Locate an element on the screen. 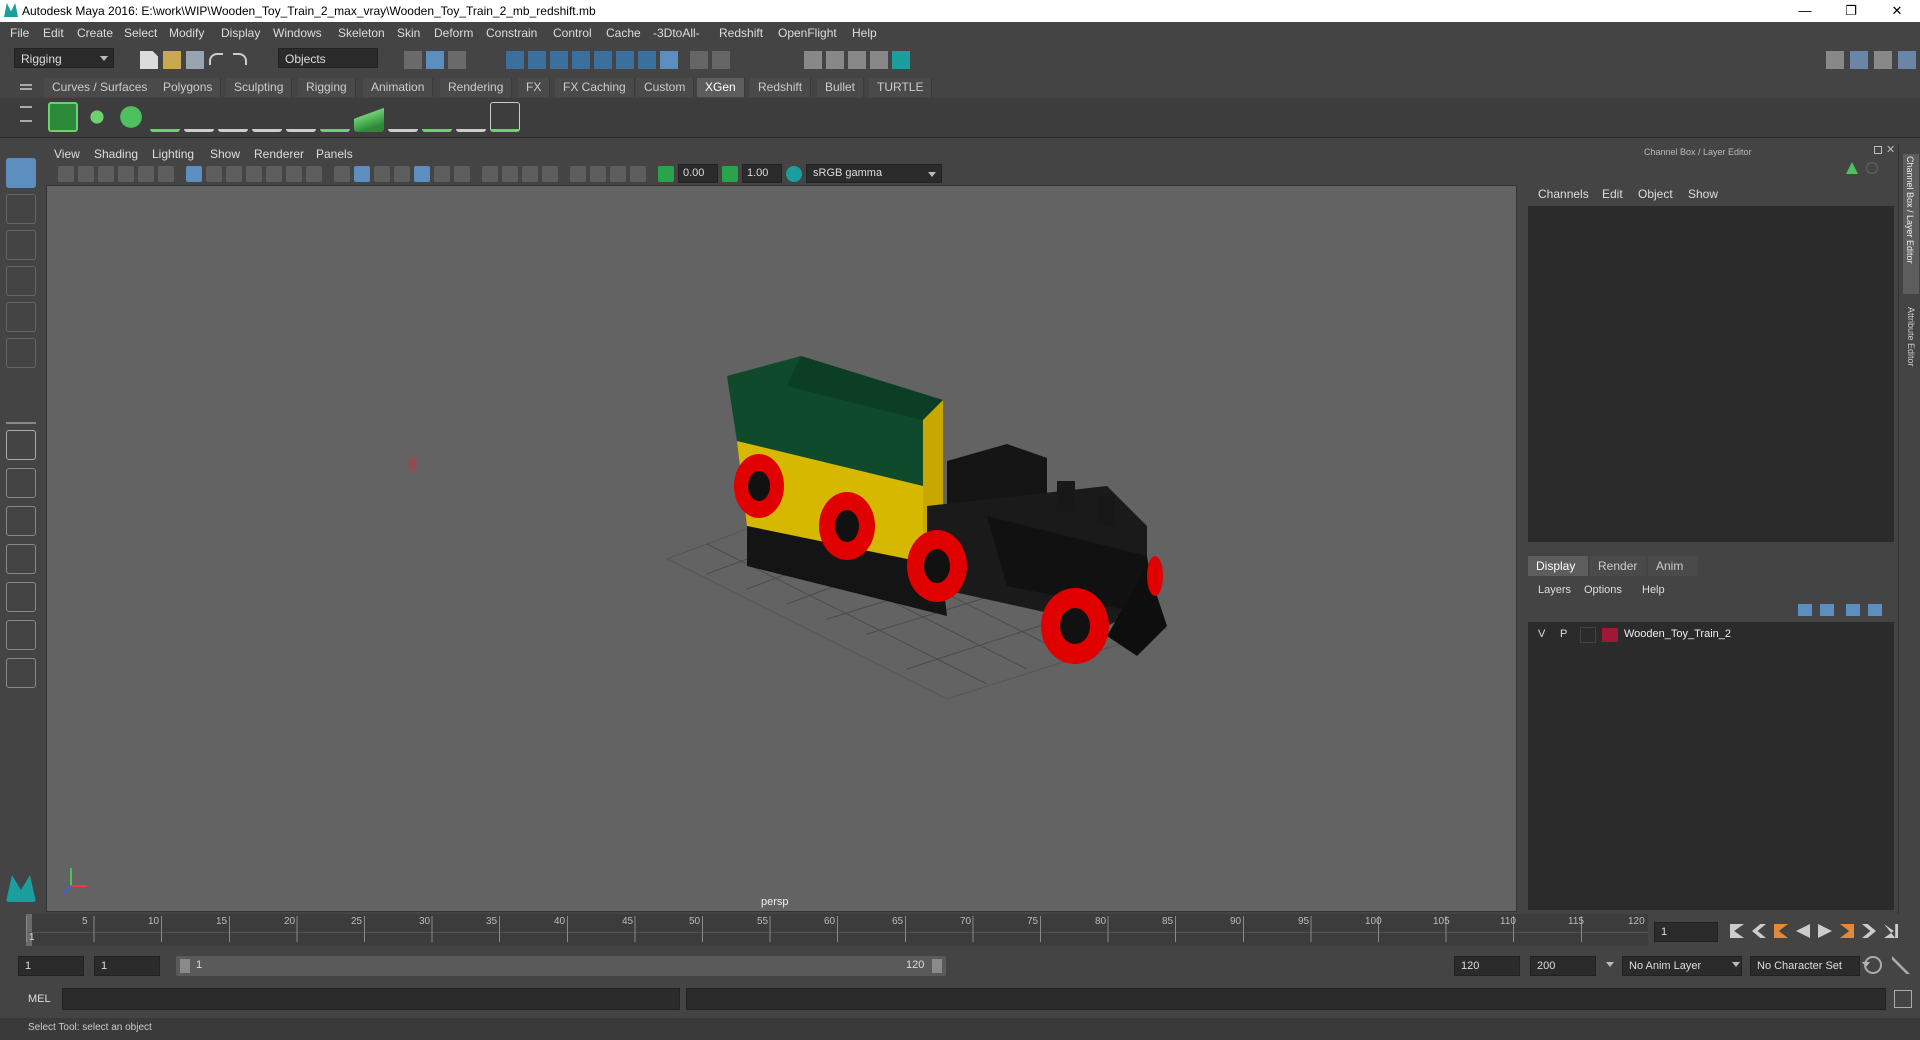  open-scene-icon is located at coordinates (172, 60).